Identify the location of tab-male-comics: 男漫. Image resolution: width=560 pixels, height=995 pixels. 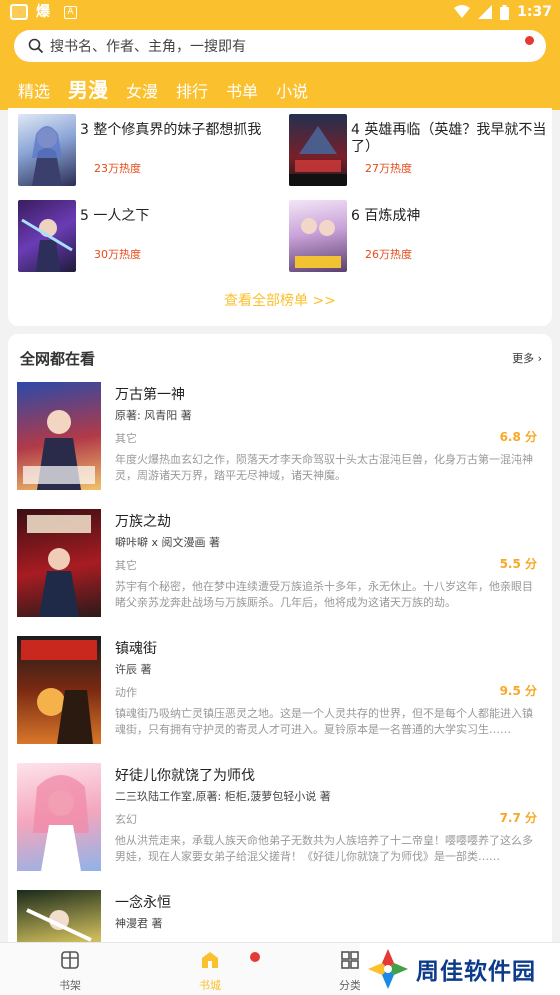
(88, 91).